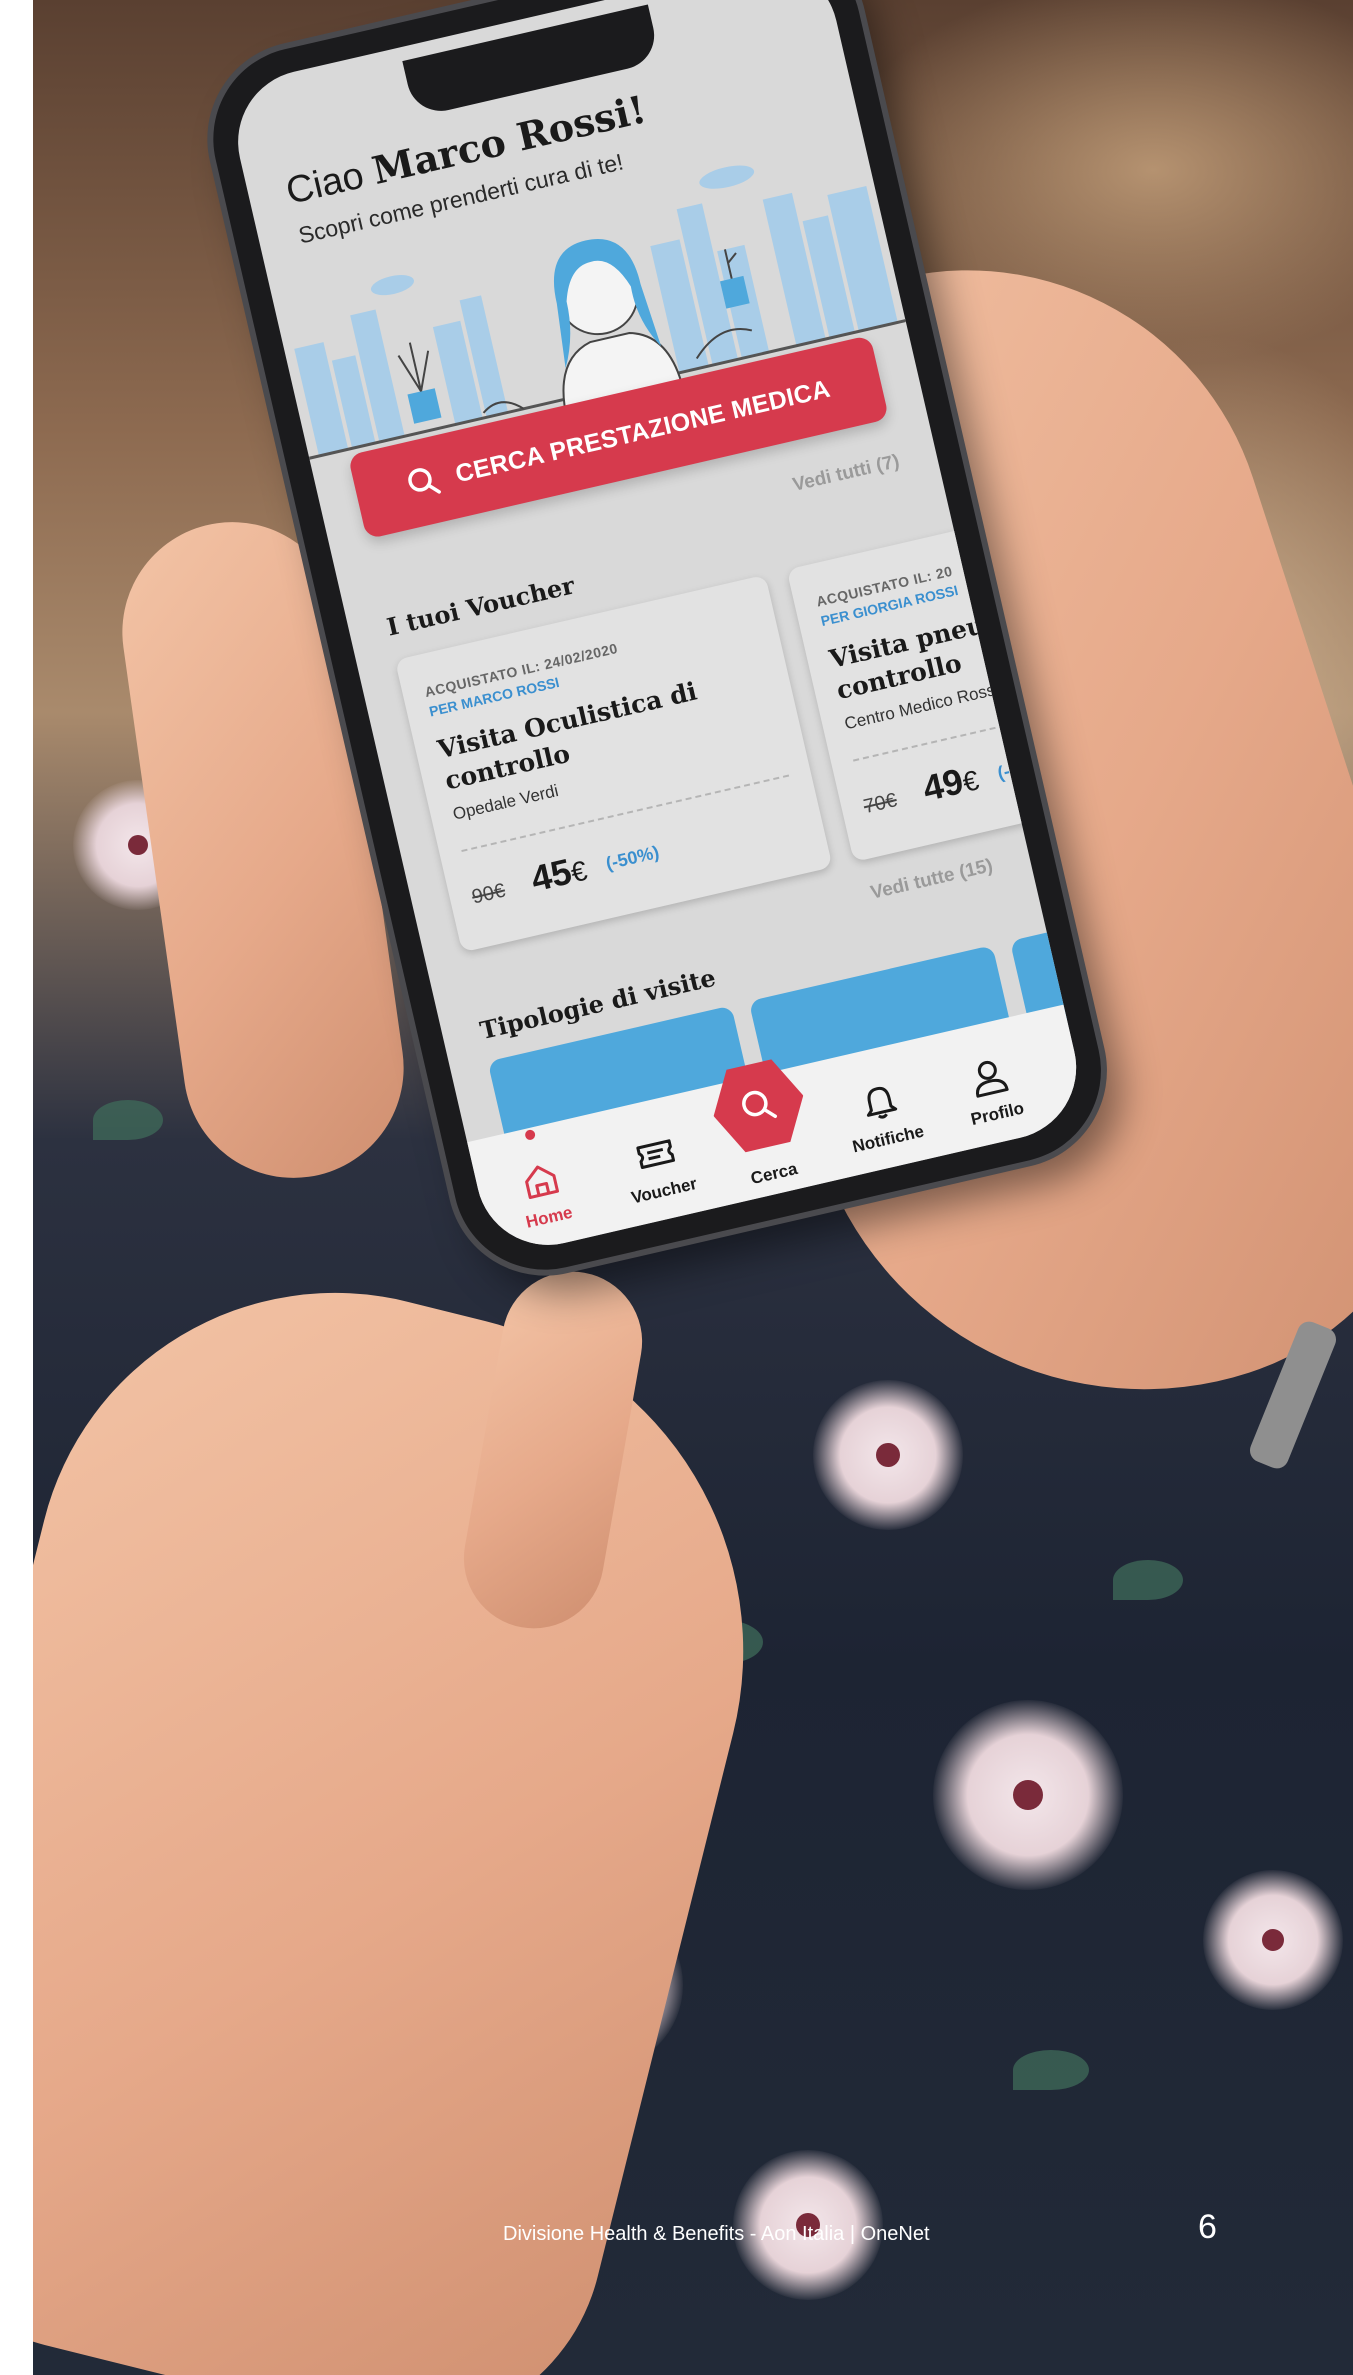 The image size is (1353, 2375). What do you see at coordinates (488, 894) in the screenshot?
I see `old-price: 90€` at bounding box center [488, 894].